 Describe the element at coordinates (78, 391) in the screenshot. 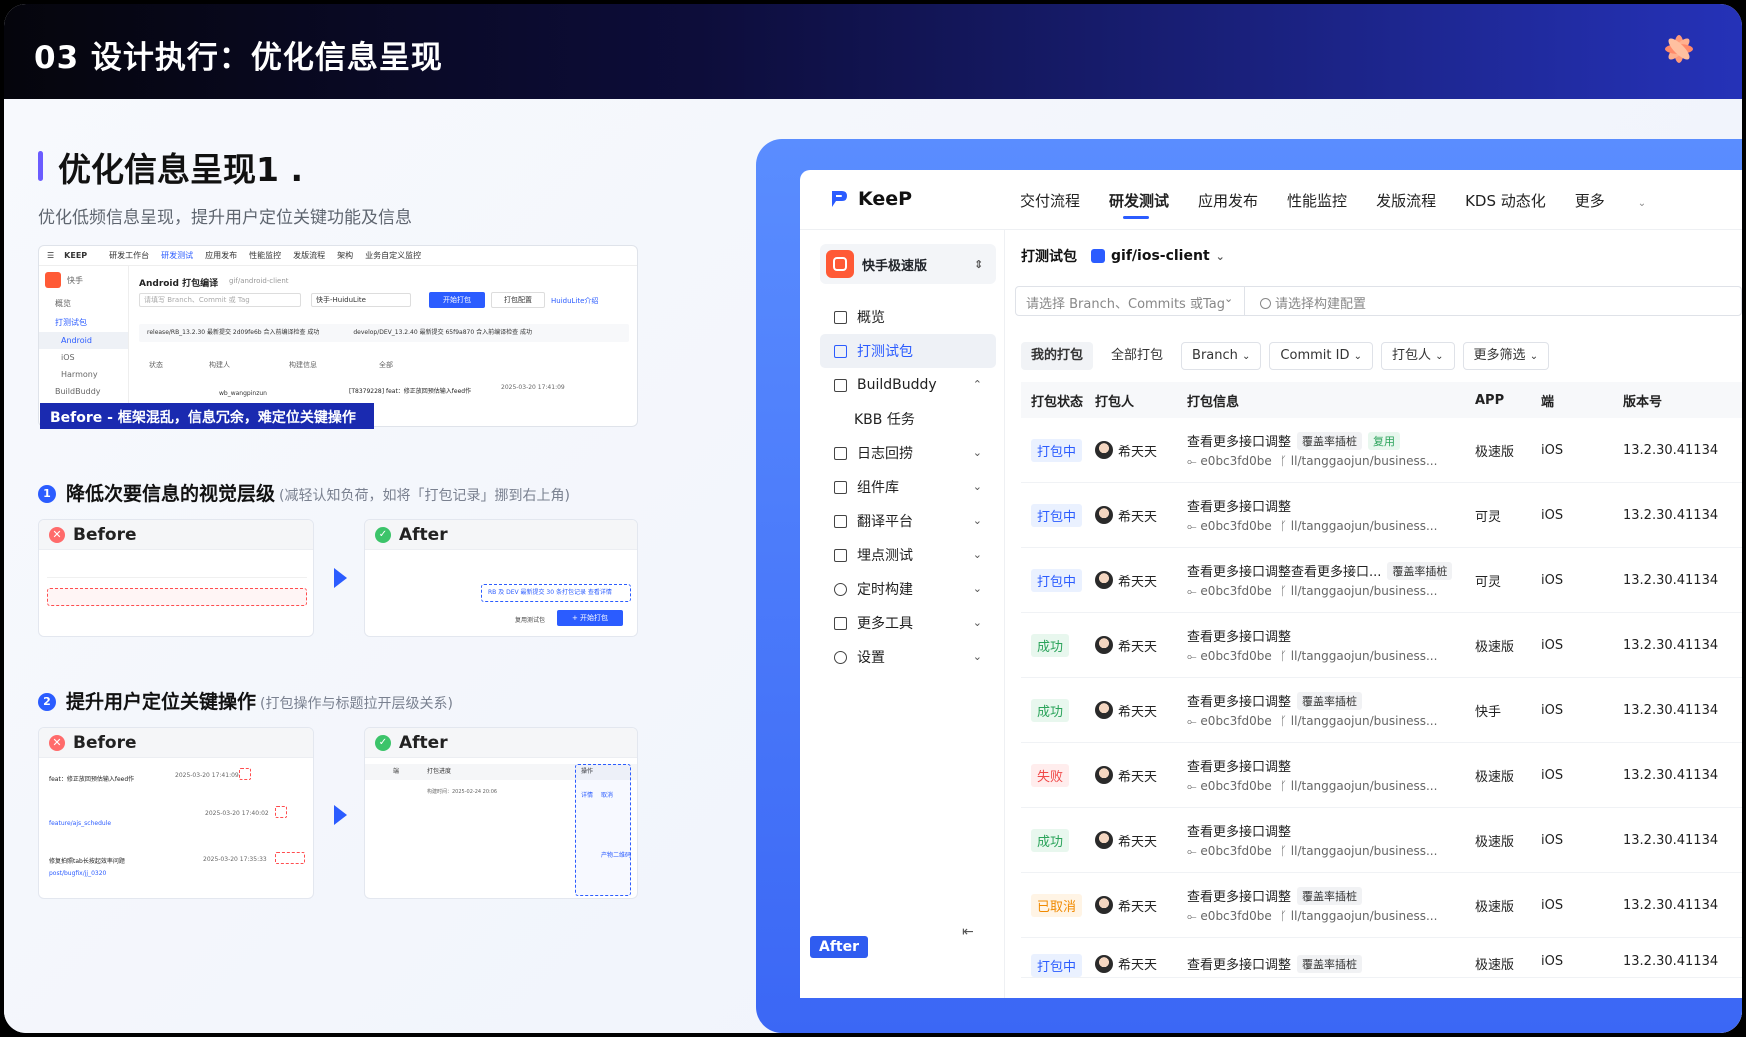

I see `before-side-5: BuildBuddy` at that location.